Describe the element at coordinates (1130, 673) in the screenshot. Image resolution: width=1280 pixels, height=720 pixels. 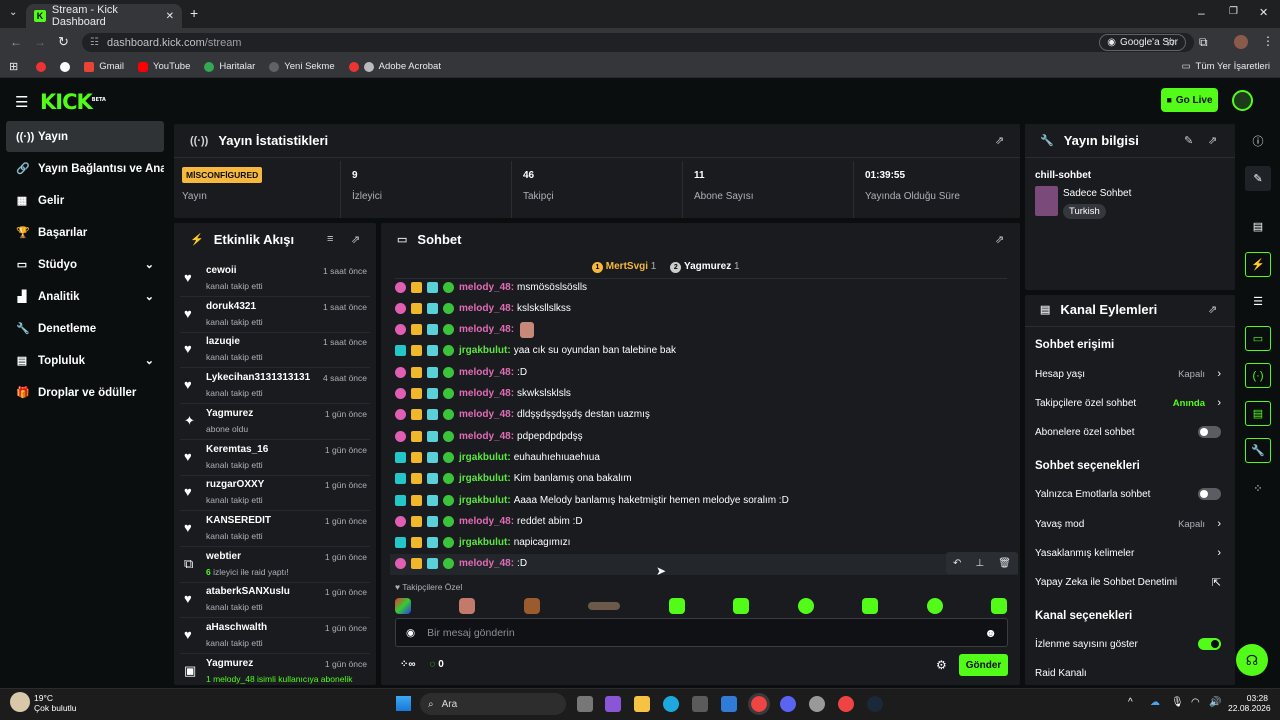
I see `raid-channel-row: Raid Kanalı` at that location.